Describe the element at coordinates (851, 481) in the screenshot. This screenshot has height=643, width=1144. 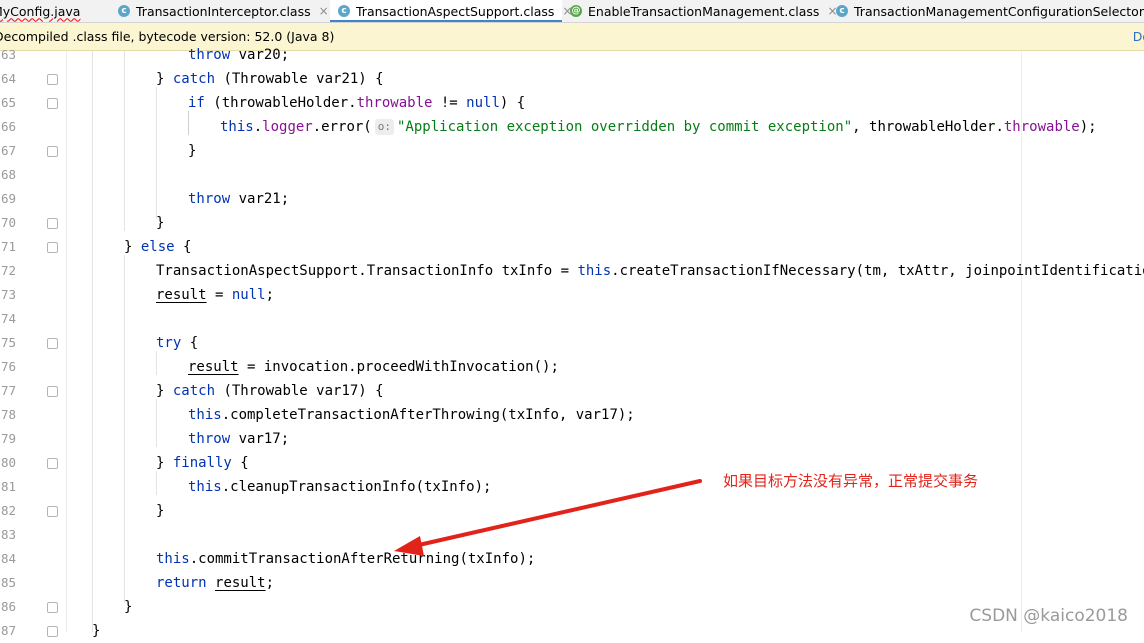
I see `annotation-text: 如果目标方法没有异常，正常提交事务` at that location.